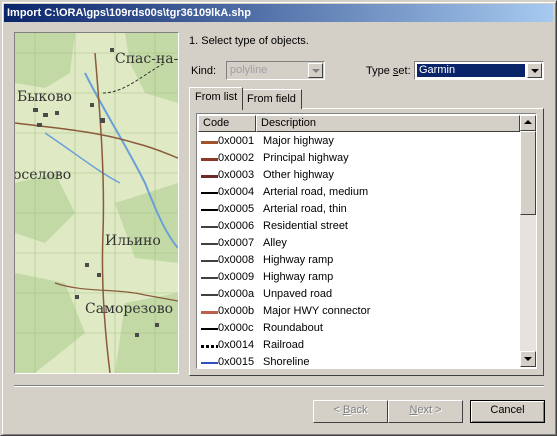 This screenshot has width=557, height=436. What do you see at coordinates (236, 243) in the screenshot?
I see `row-code: 0x0007` at bounding box center [236, 243].